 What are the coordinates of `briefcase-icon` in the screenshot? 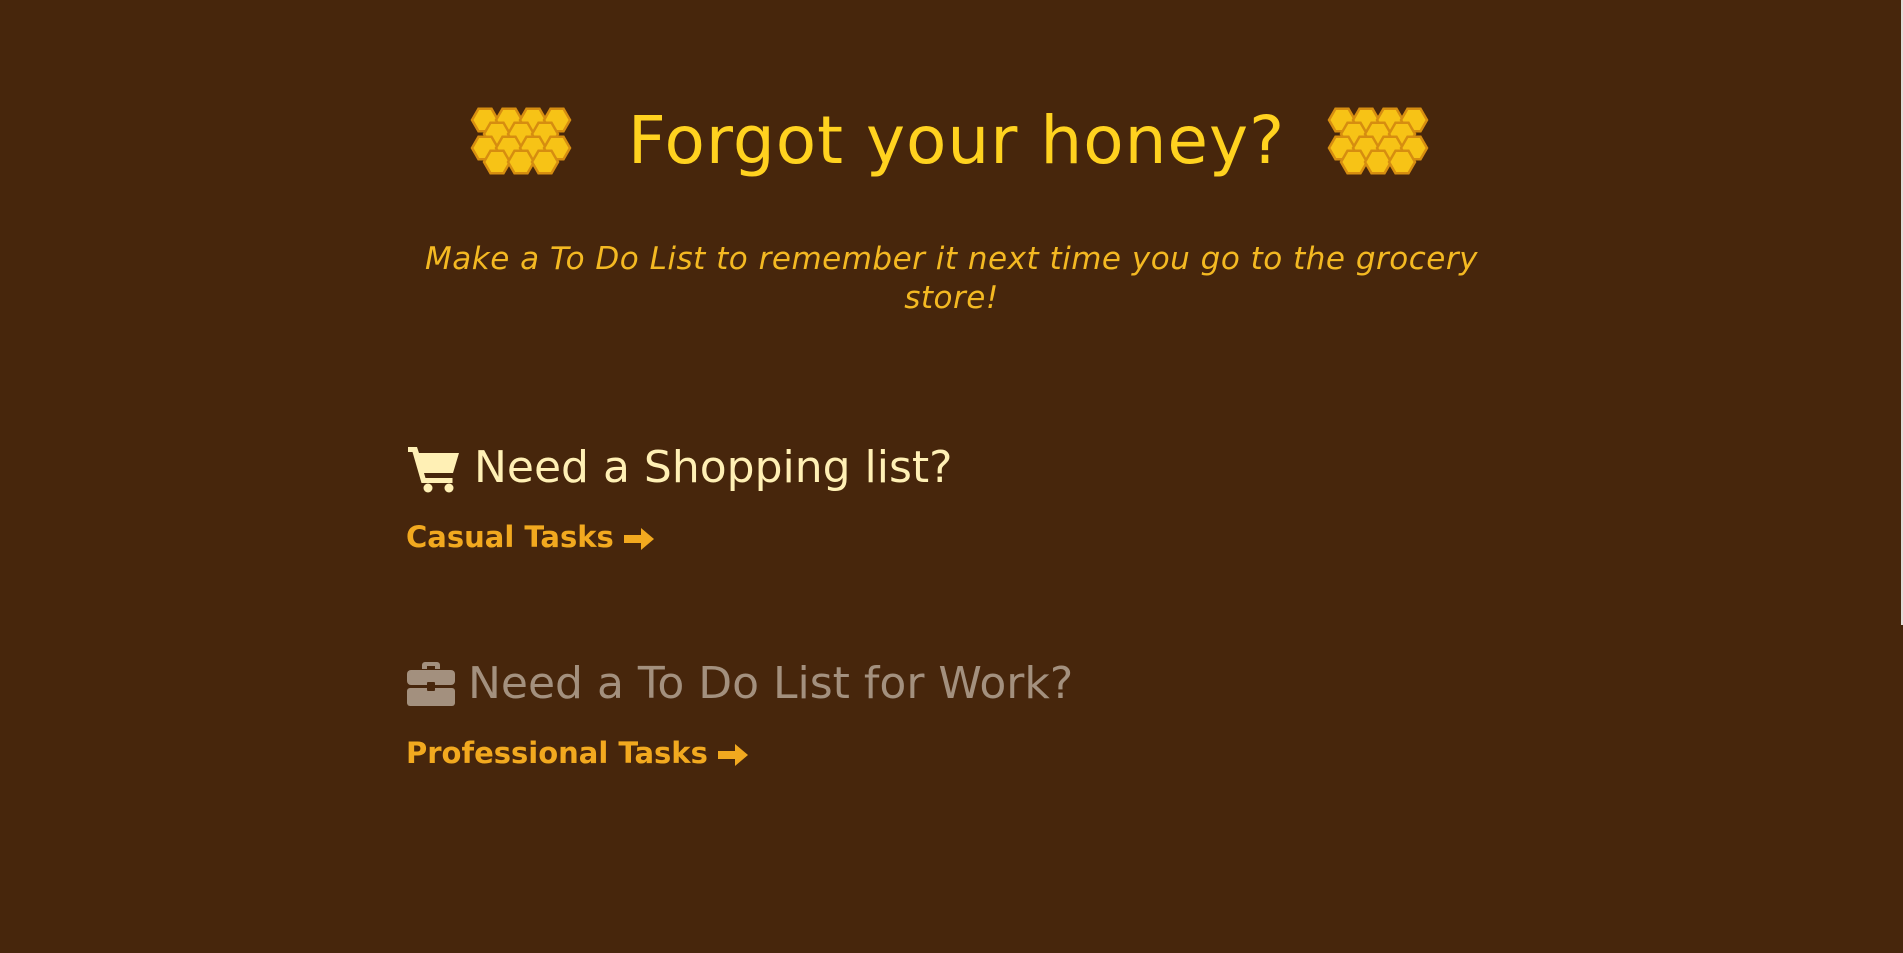 It's located at (431, 684).